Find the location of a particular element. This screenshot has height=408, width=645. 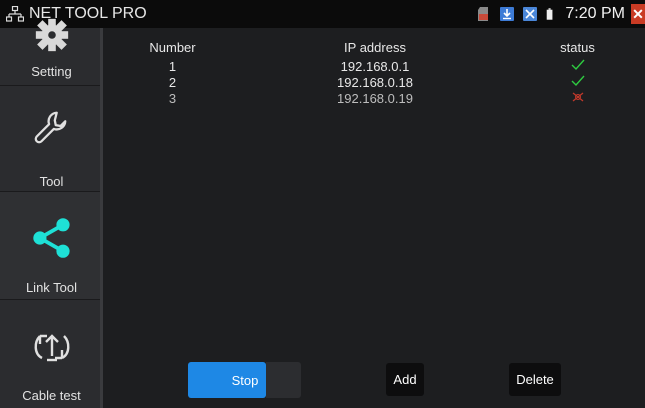

sidebar-item-tool: Tool is located at coordinates (51, 139).